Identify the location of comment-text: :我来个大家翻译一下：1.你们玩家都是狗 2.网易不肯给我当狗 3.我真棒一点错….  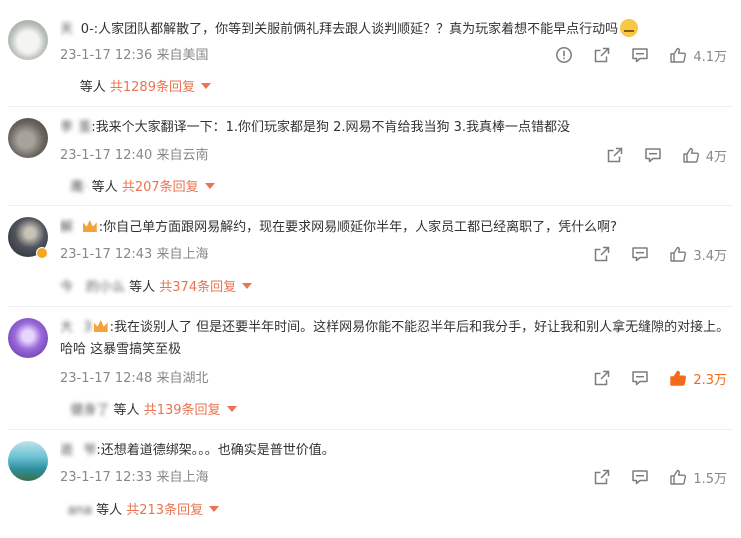
(331, 127).